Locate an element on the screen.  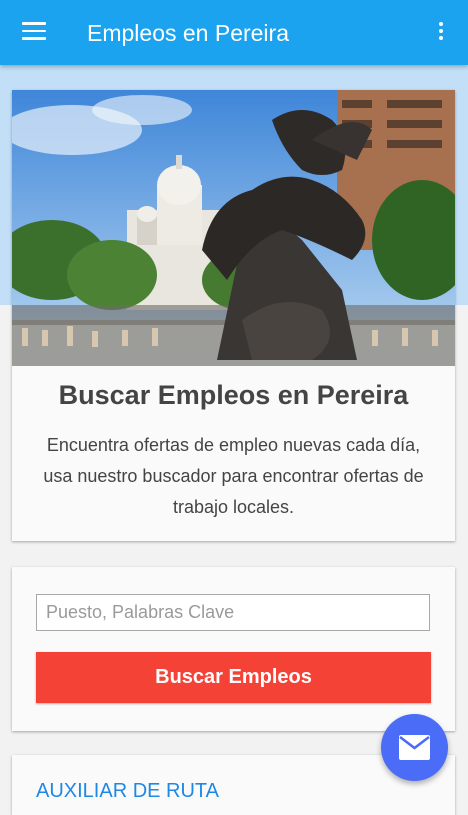
email-icon is located at coordinates (414, 747).